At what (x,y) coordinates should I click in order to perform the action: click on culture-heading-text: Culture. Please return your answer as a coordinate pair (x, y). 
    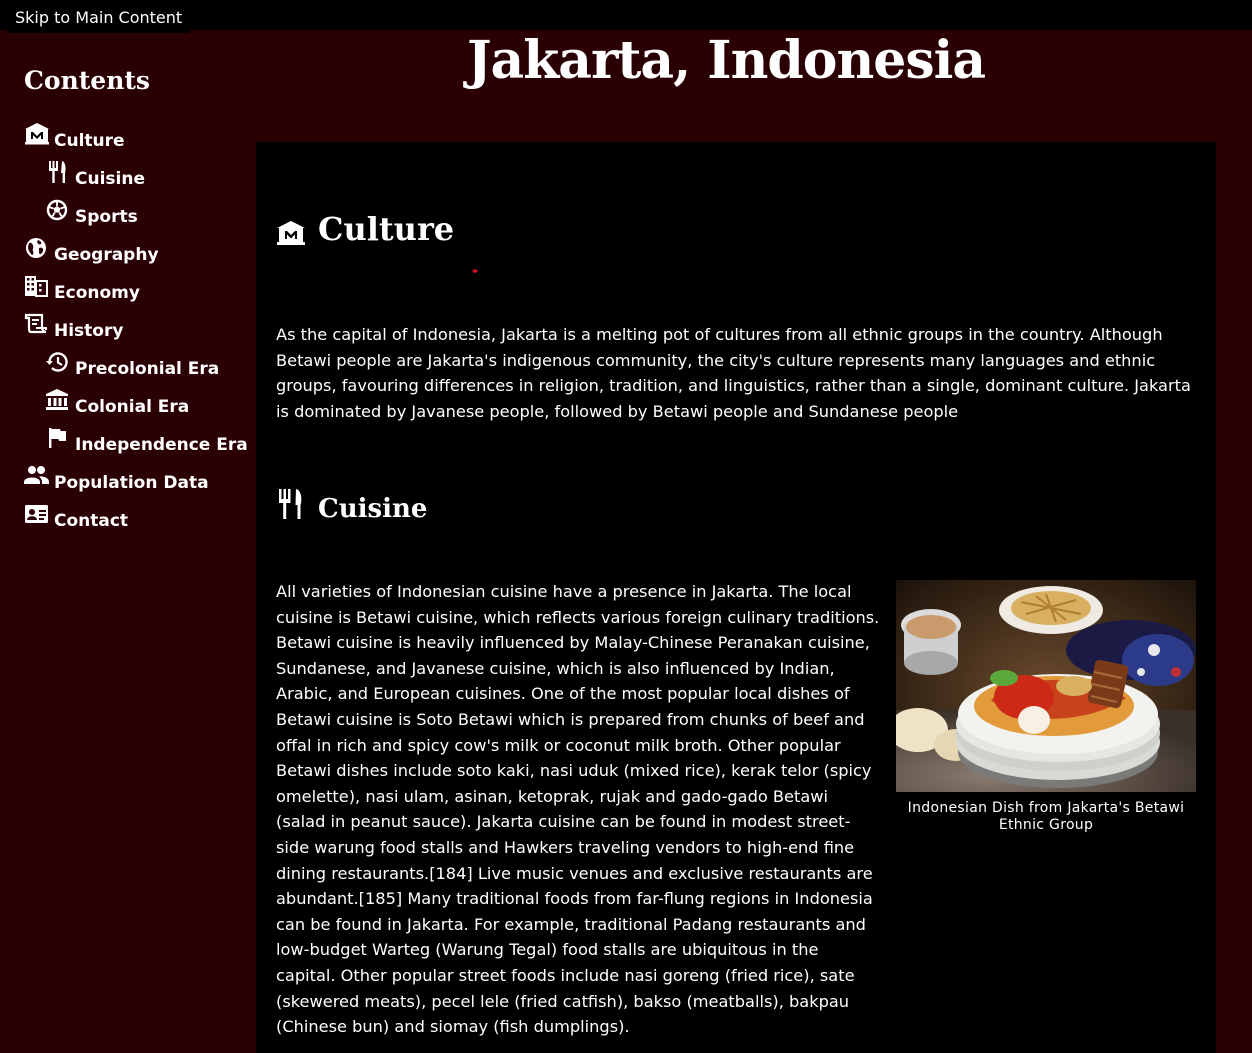
    Looking at the image, I should click on (386, 229).